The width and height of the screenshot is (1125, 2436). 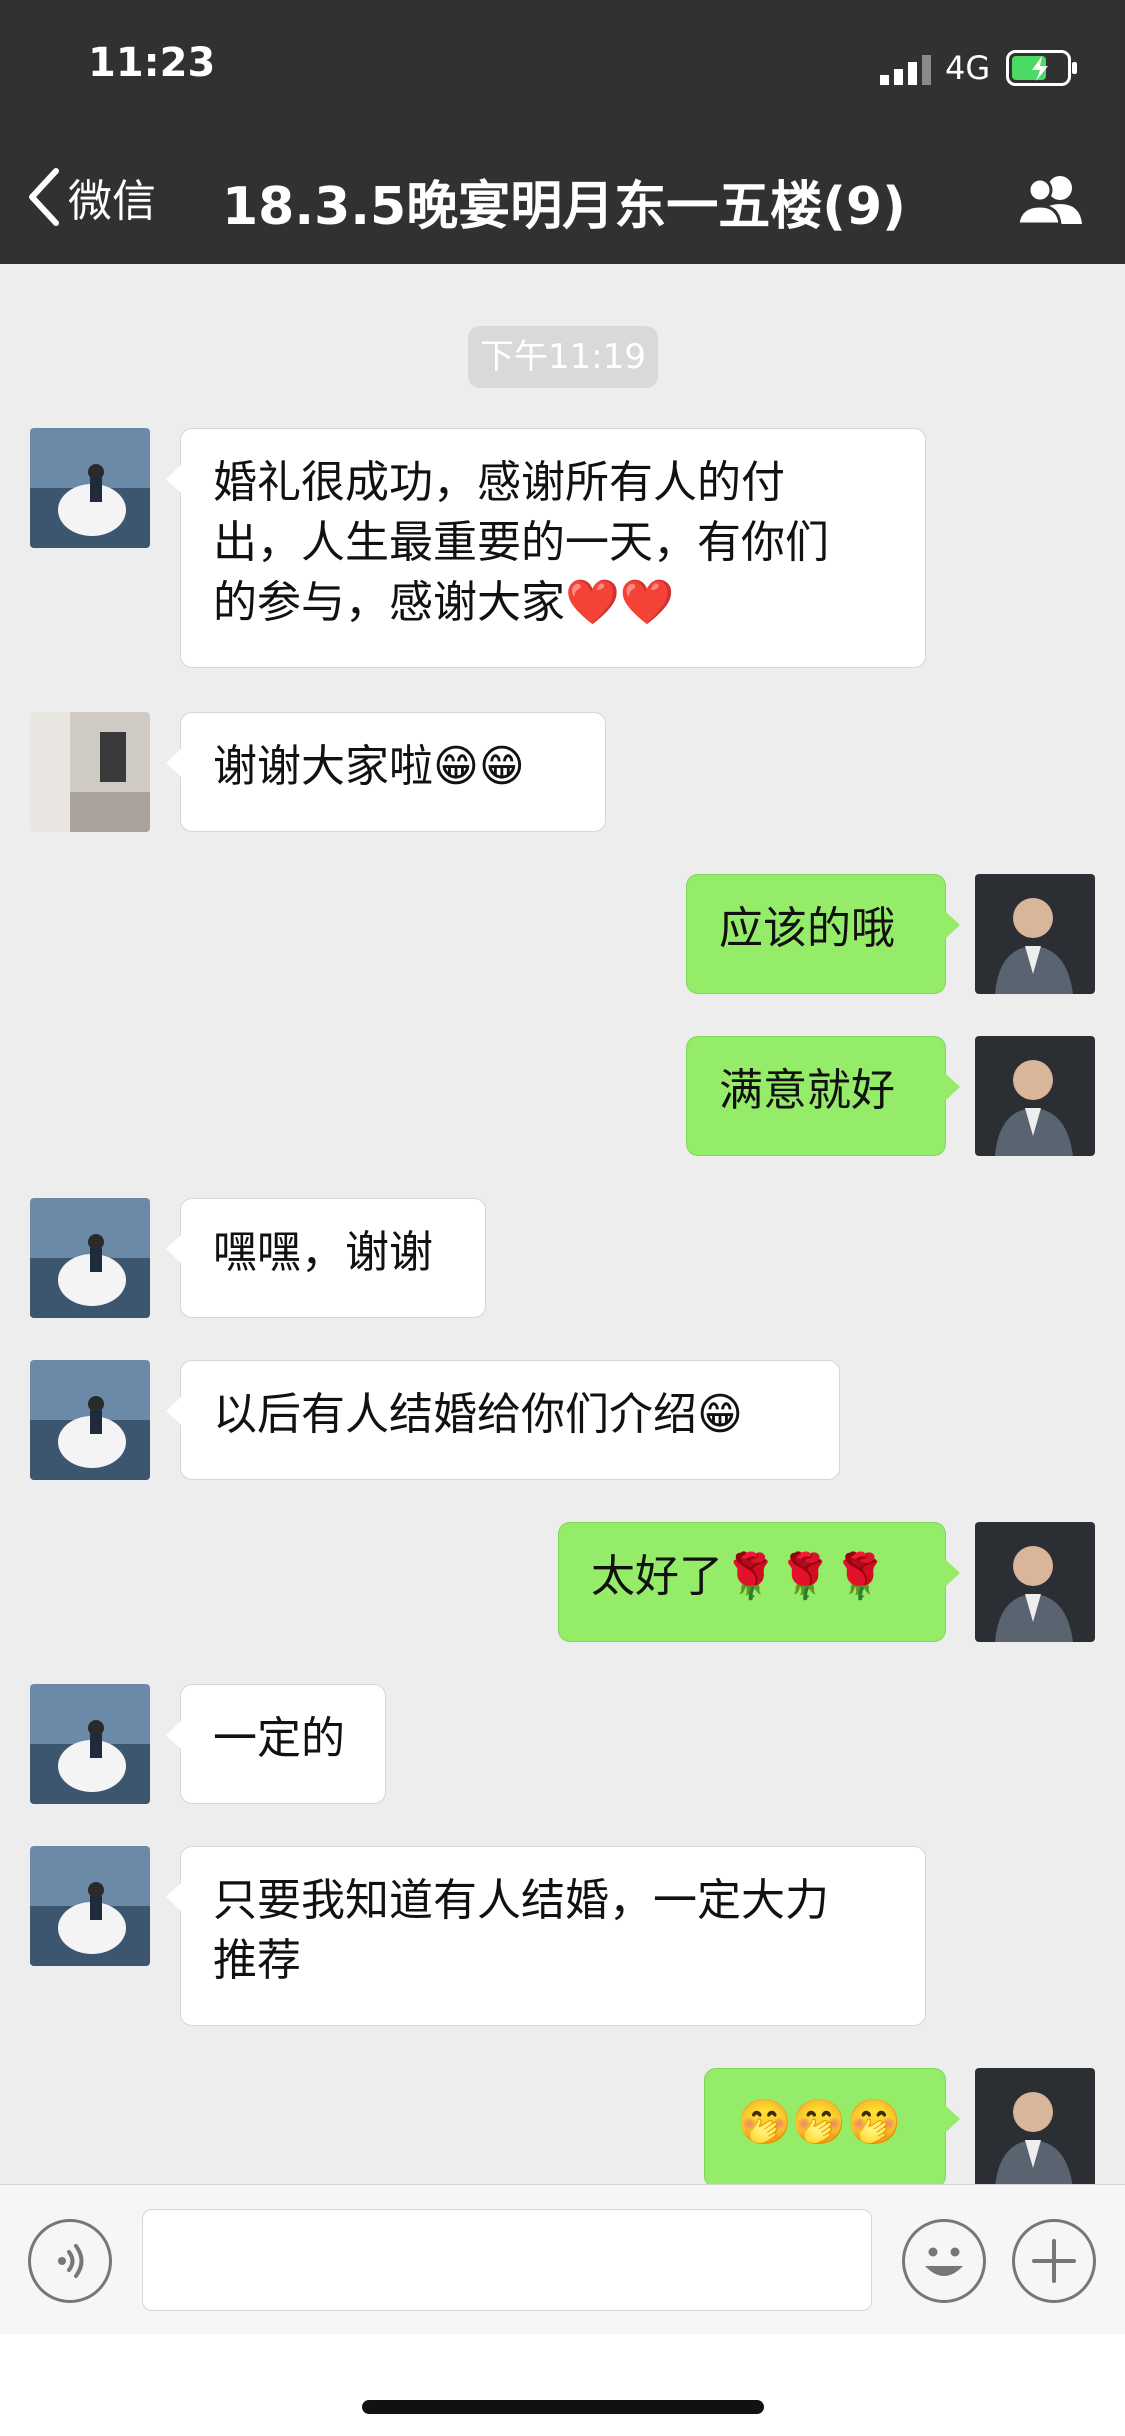 What do you see at coordinates (112, 201) in the screenshot?
I see `back-label: 微信` at bounding box center [112, 201].